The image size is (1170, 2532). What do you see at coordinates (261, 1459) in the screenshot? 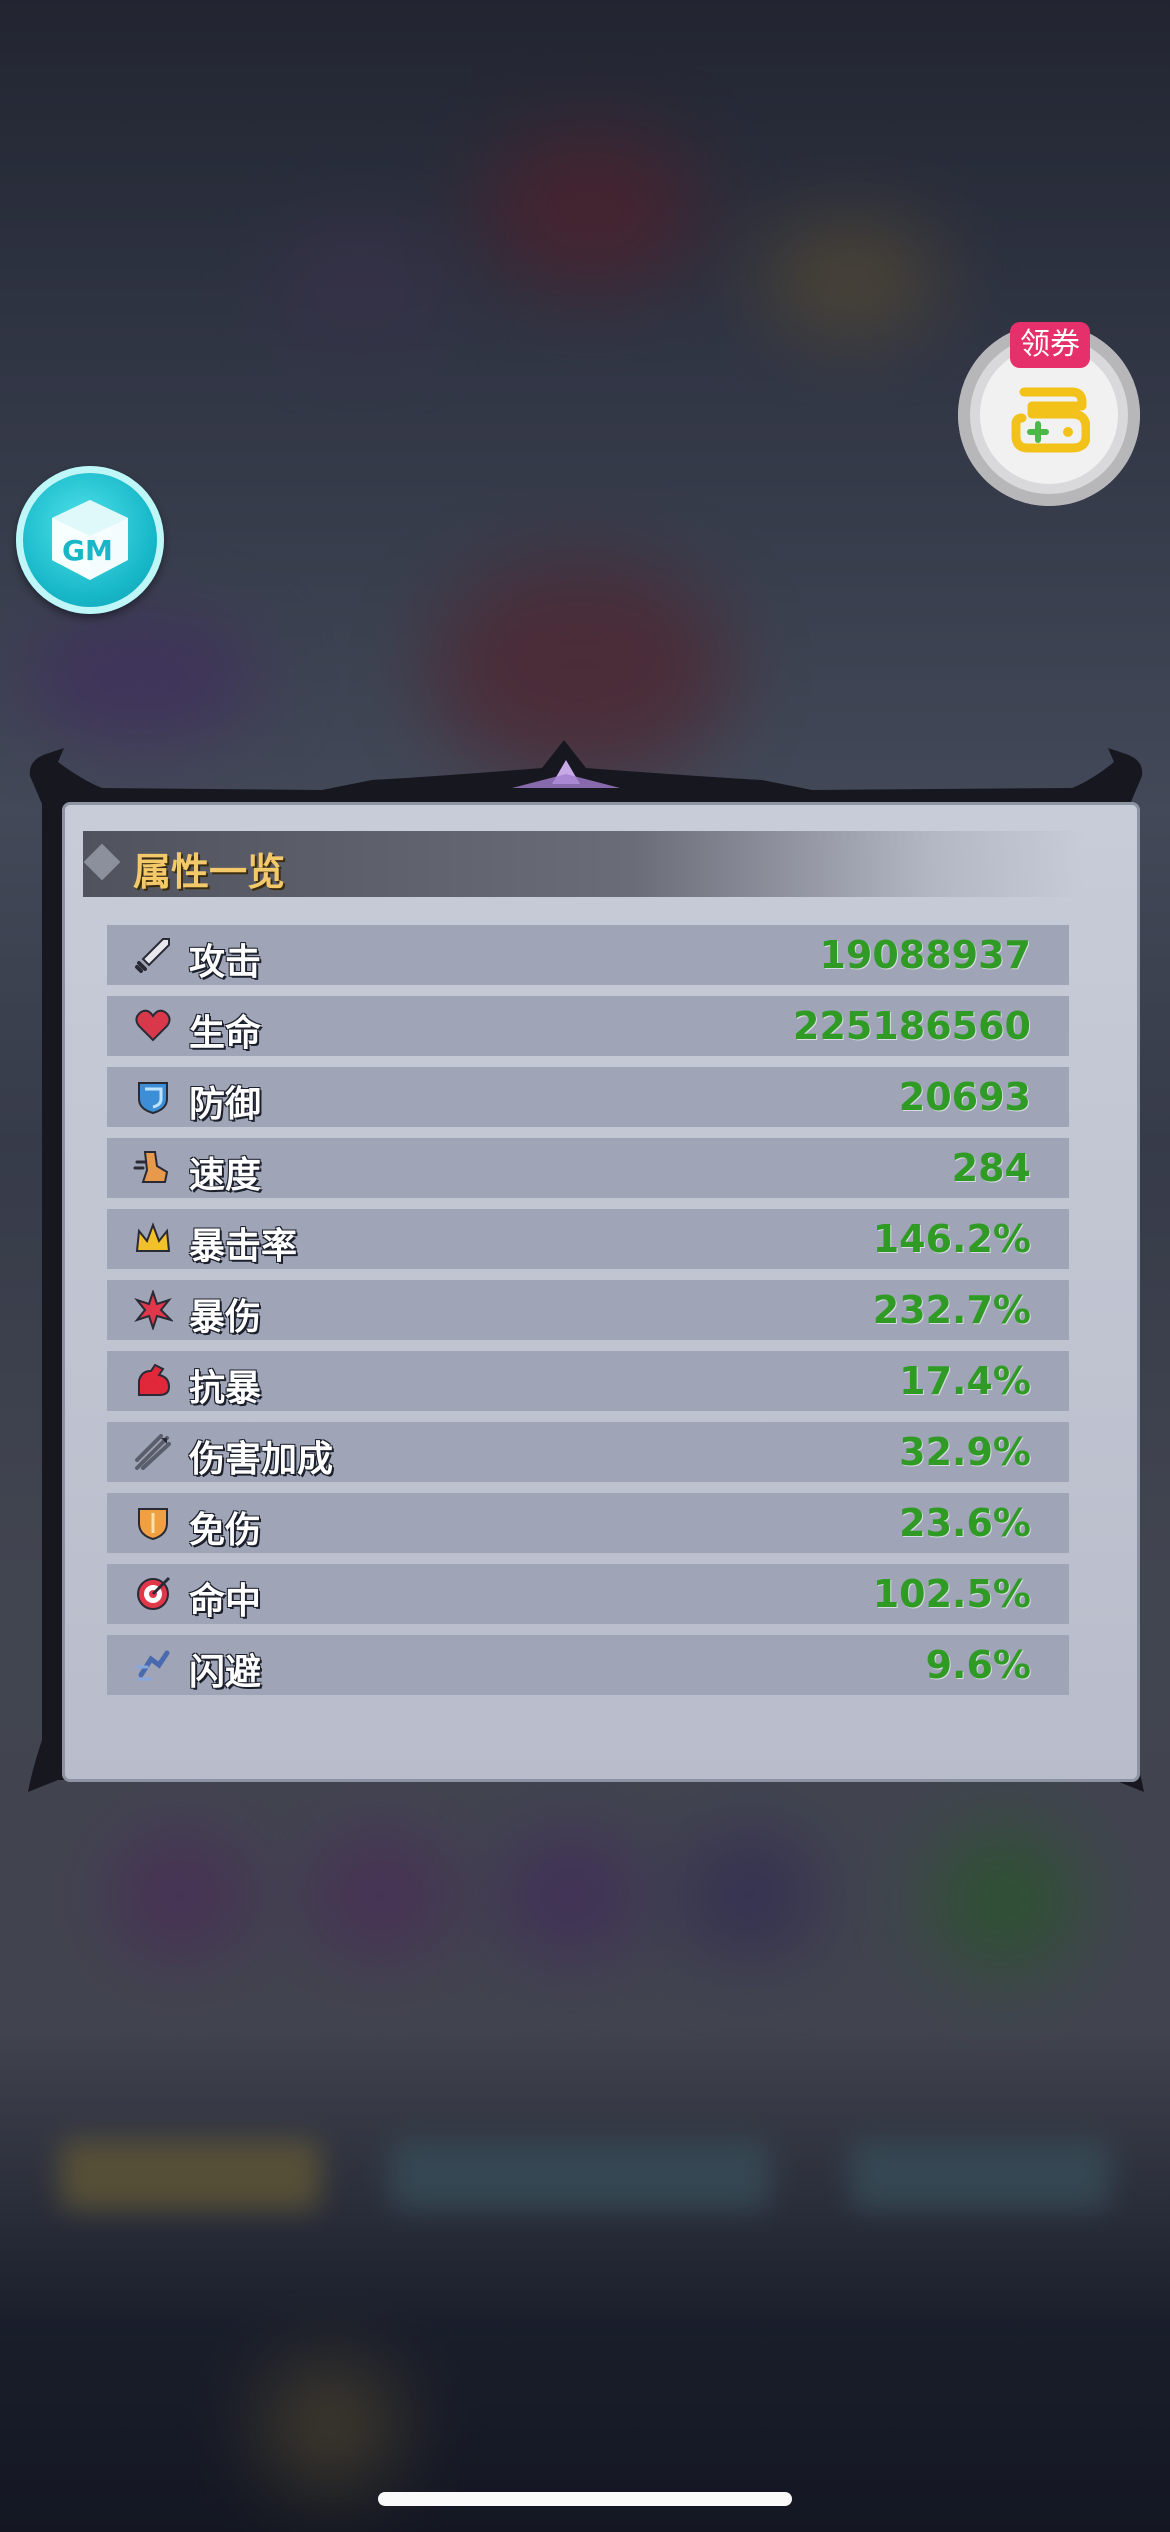
I see `stat-label: 伤害加成` at bounding box center [261, 1459].